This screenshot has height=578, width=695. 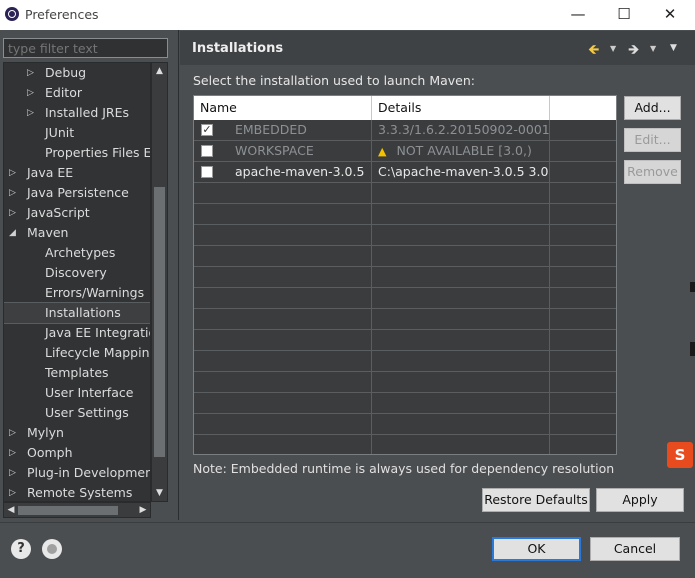 What do you see at coordinates (464, 129) in the screenshot?
I see `installation-details: 3.3.3/1.6.2.20150902-0001` at bounding box center [464, 129].